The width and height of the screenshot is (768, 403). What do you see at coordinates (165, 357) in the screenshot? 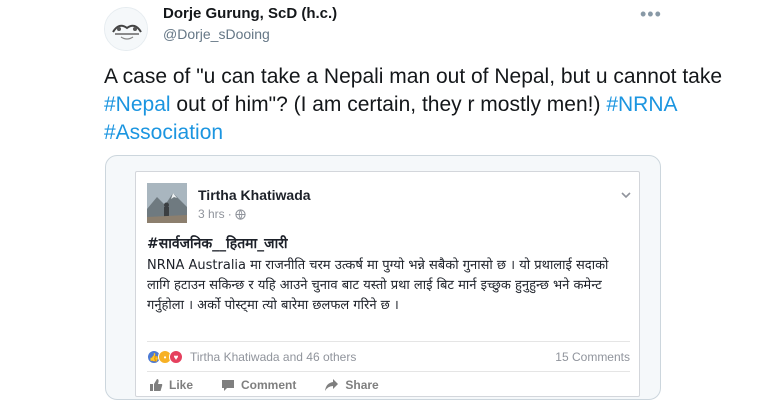
I see `reaction-icons: 👍 • ♥` at bounding box center [165, 357].